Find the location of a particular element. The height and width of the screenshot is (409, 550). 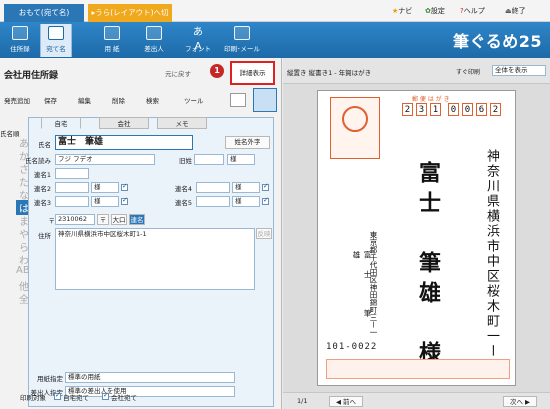

ribbon-paper: 用 紙 is located at coordinates (112, 40).